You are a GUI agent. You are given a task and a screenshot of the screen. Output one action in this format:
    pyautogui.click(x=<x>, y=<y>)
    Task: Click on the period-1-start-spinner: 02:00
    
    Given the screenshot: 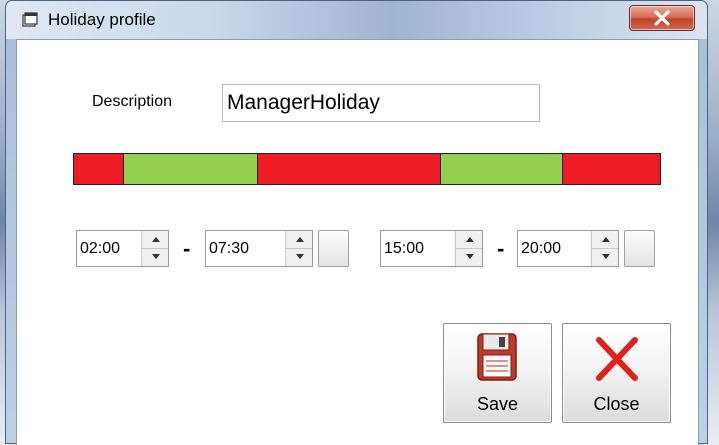 What is the action you would take?
    pyautogui.click(x=122, y=248)
    